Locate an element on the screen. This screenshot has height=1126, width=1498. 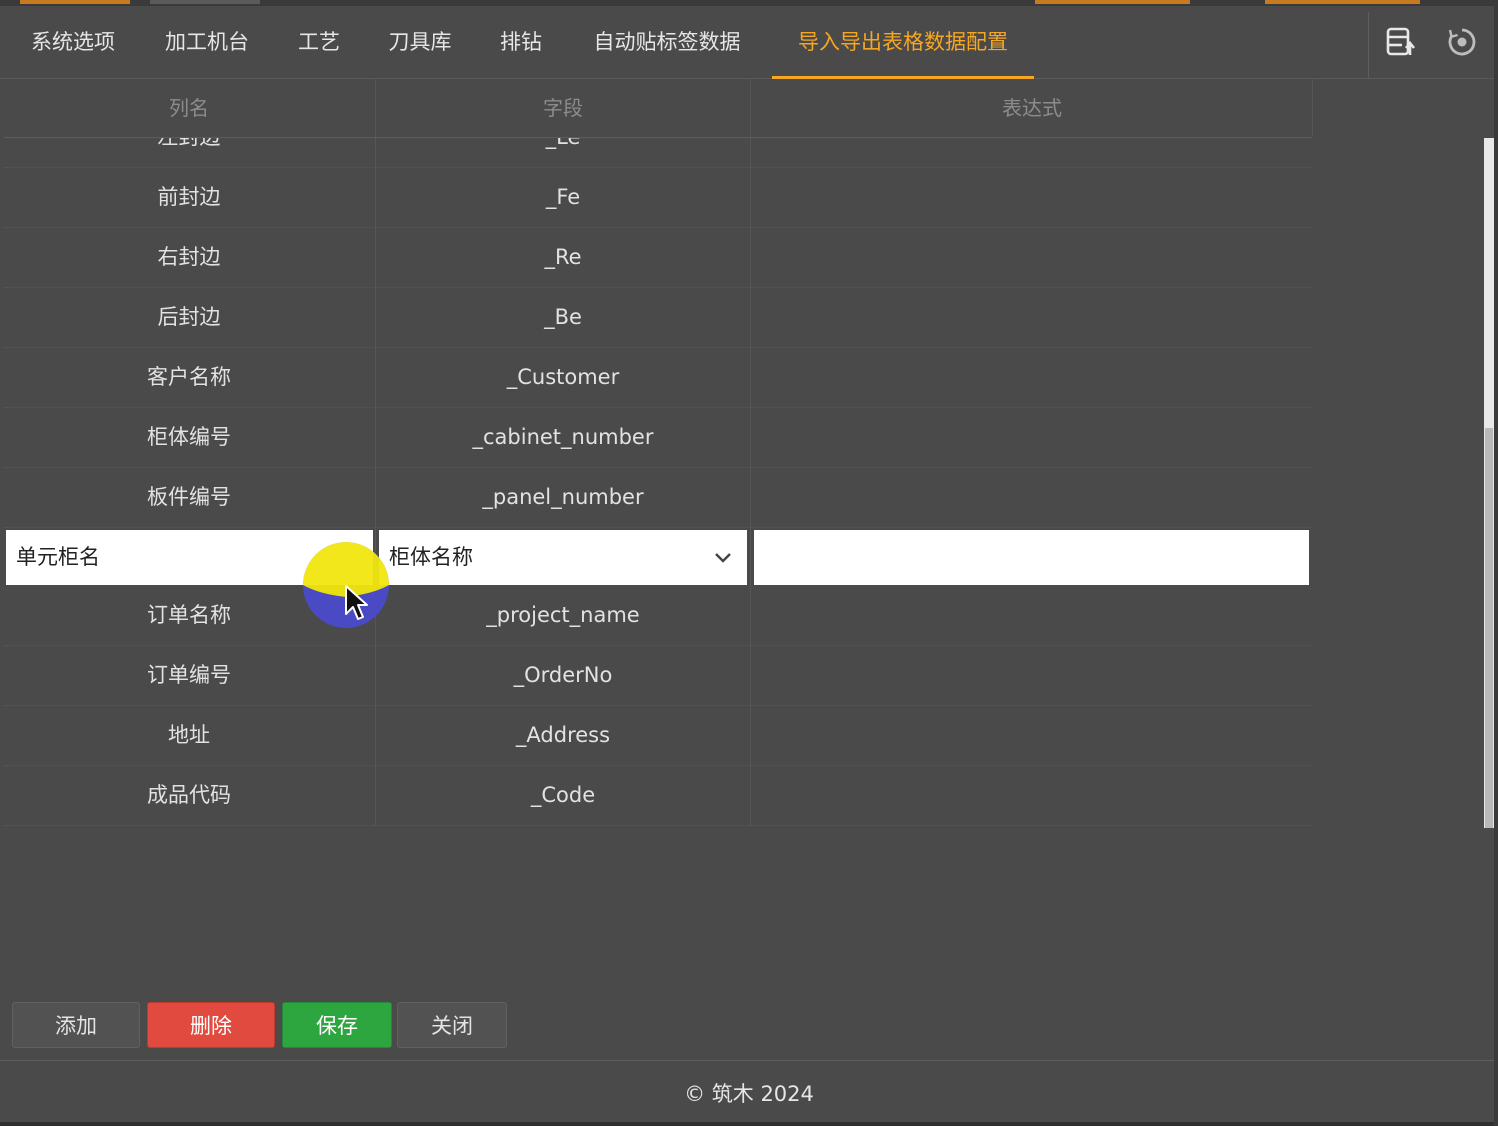
footer-divider is located at coordinates (749, 1060).